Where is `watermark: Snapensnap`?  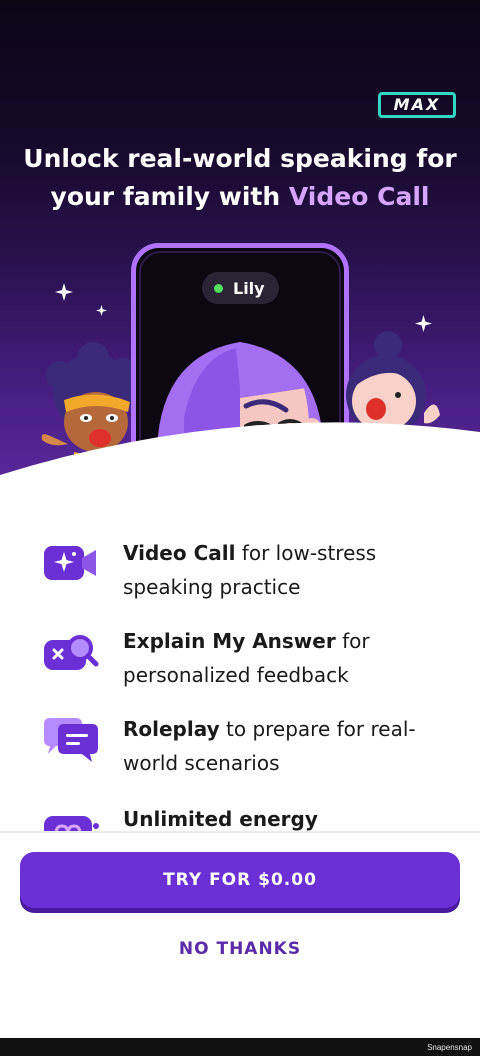
watermark: Snapensnap is located at coordinates (449, 1047).